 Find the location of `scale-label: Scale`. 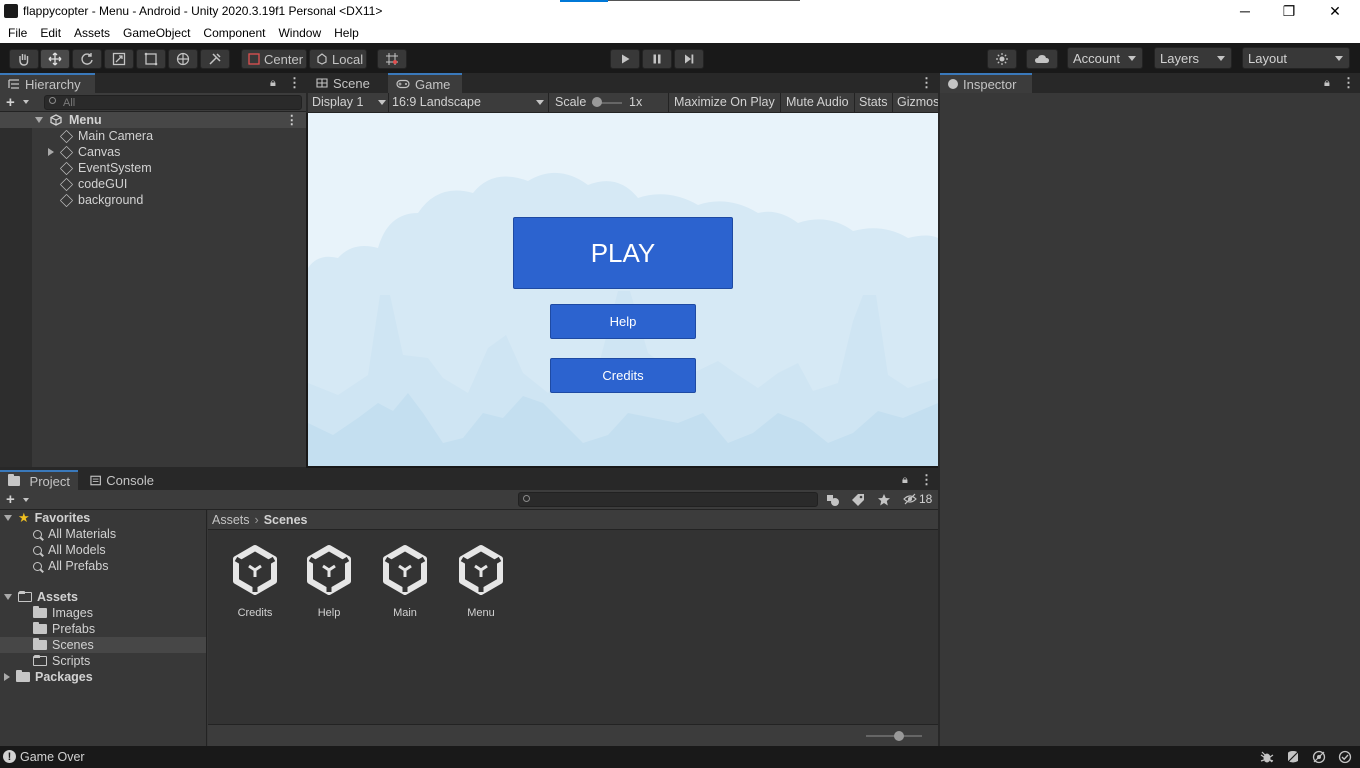

scale-label: Scale is located at coordinates (571, 102).